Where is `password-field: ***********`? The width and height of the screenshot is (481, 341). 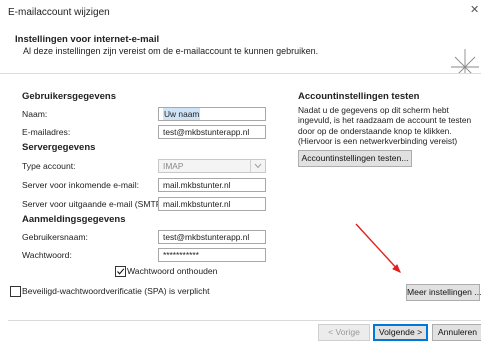
password-field: *********** is located at coordinates (212, 255).